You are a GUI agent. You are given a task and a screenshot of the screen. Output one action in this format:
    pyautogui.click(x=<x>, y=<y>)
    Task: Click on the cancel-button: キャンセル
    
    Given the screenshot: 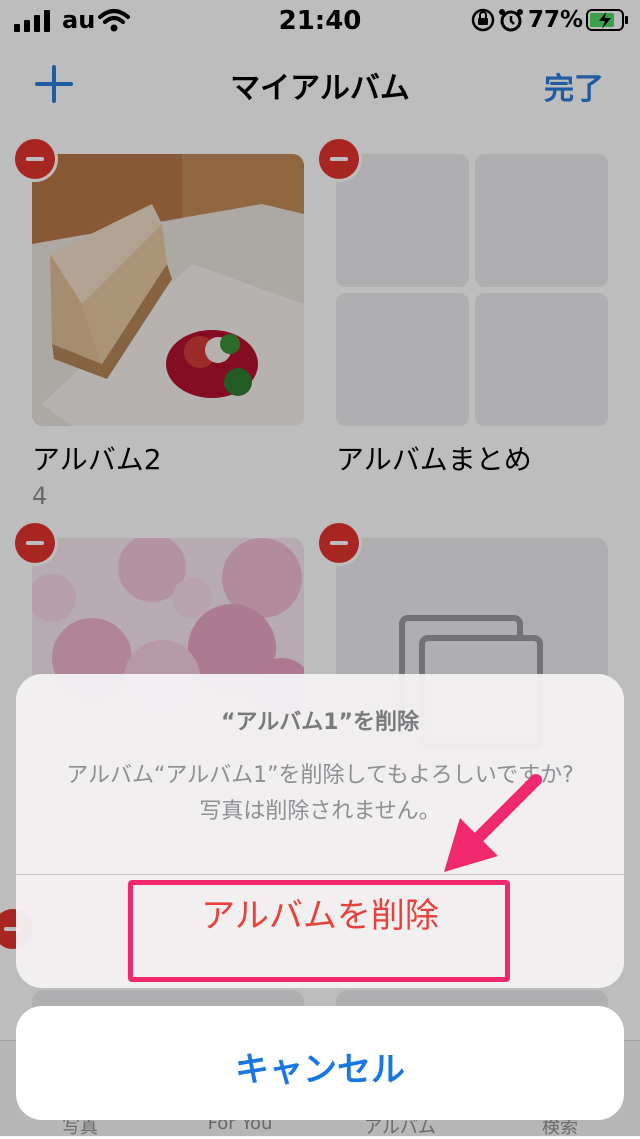 What is the action you would take?
    pyautogui.click(x=320, y=1063)
    